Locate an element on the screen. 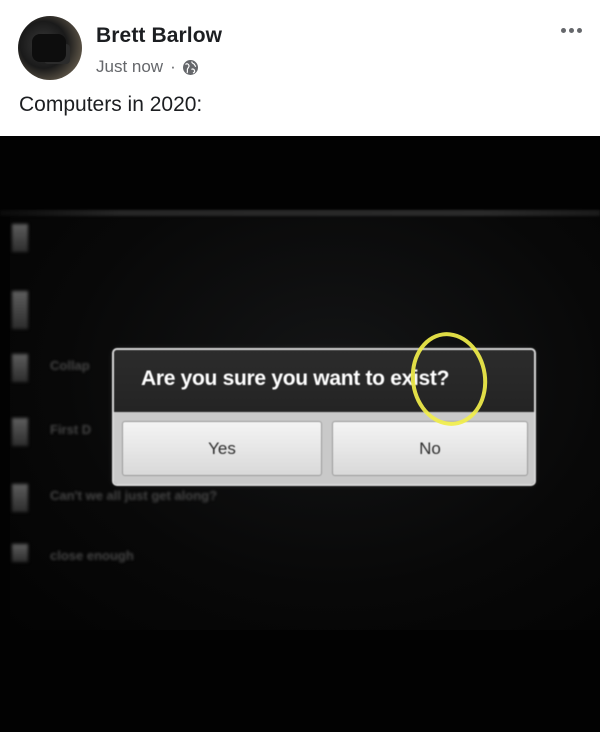 The image size is (600, 732). author-name: Brett Barlow is located at coordinates (159, 36).